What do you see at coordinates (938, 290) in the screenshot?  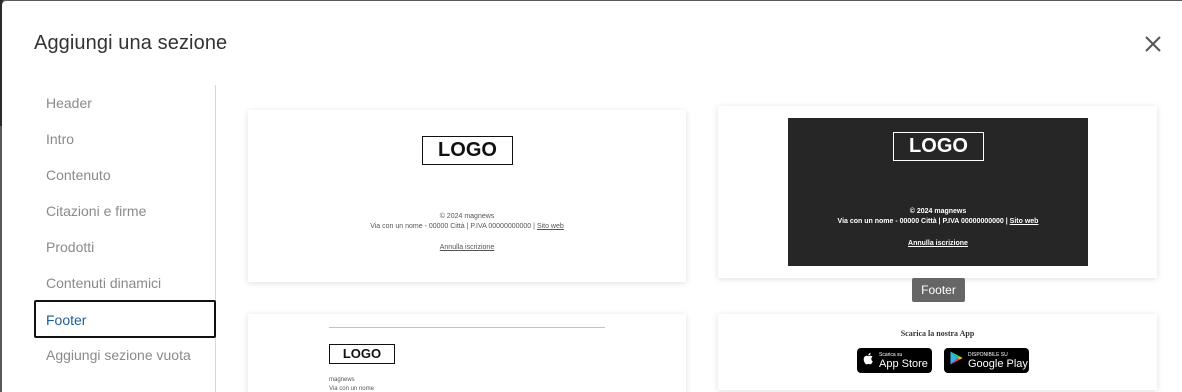 I see `hover-tooltip: Footer` at bounding box center [938, 290].